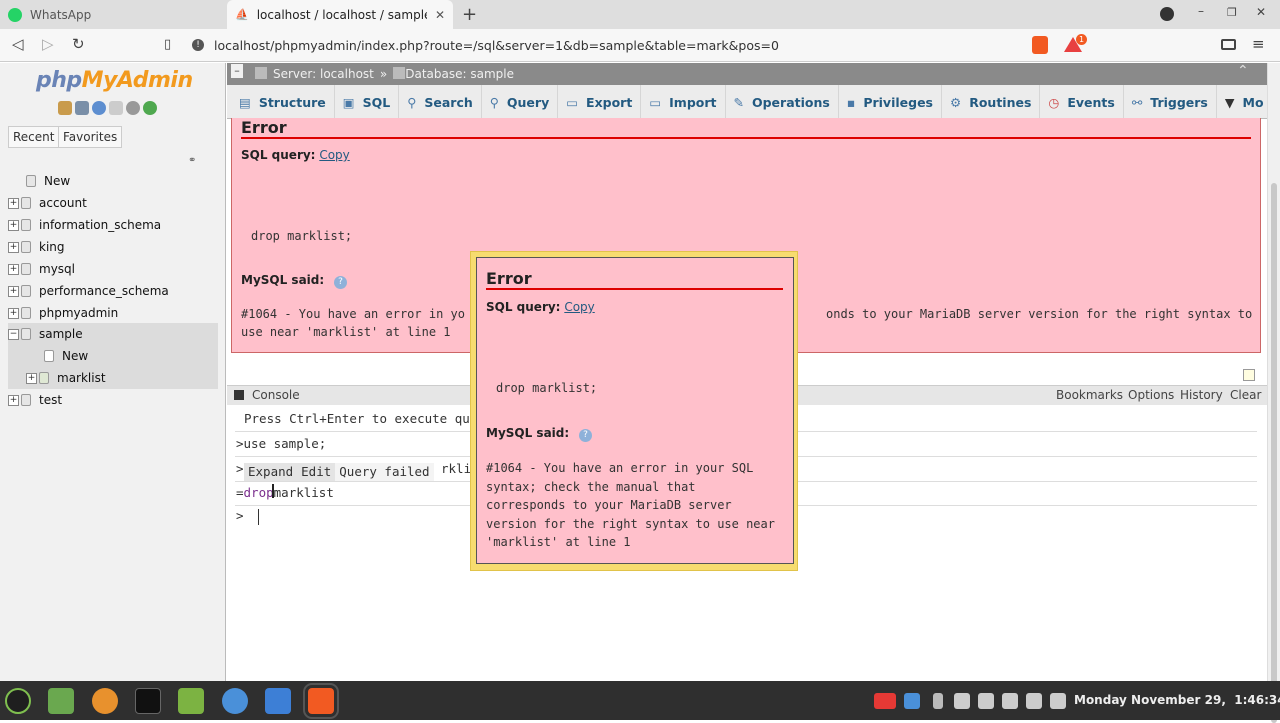 This screenshot has height=723, width=1280. Describe the element at coordinates (459, 74) in the screenshot. I see `breadcrumb-database: Database: sample` at that location.